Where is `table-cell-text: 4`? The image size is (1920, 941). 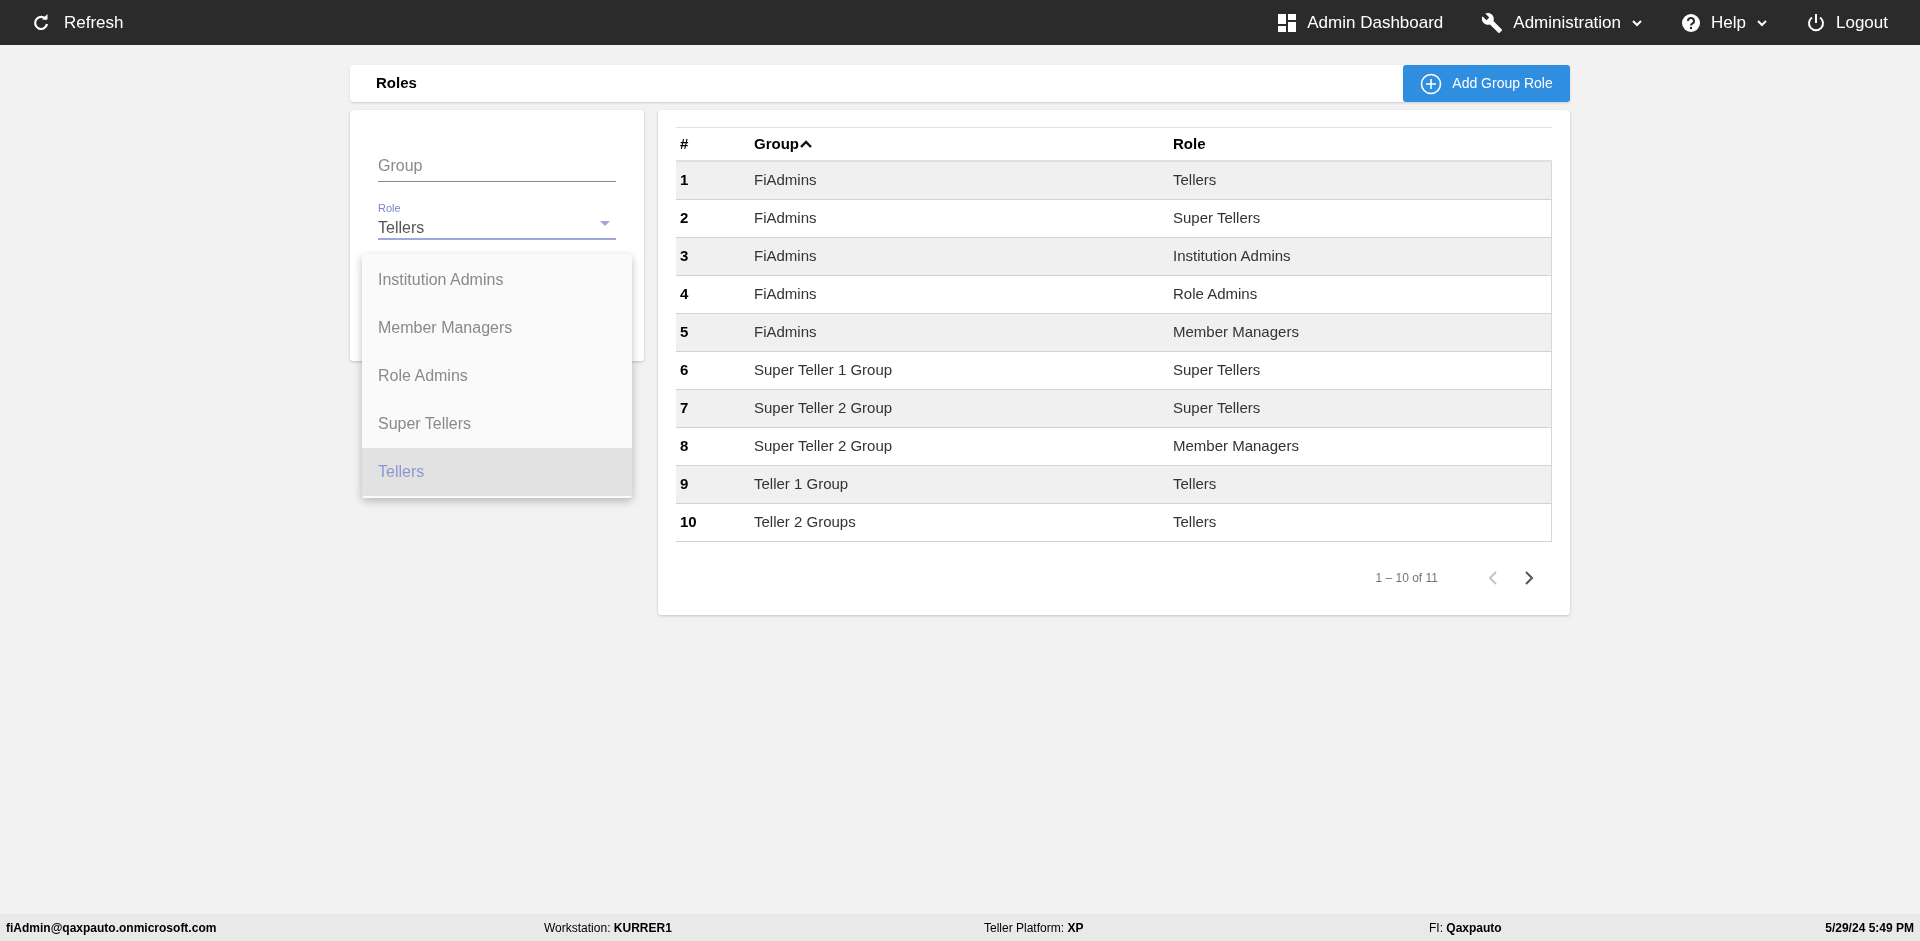 table-cell-text: 4 is located at coordinates (684, 294).